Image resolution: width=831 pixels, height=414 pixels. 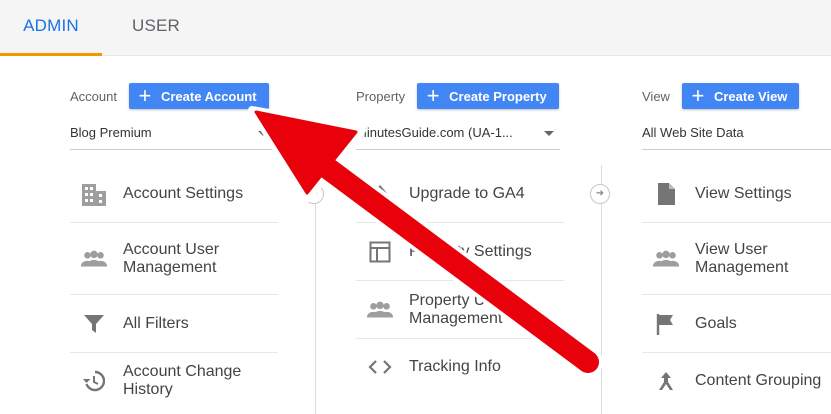 I want to click on menu-item-label: View Settings, so click(x=743, y=193).